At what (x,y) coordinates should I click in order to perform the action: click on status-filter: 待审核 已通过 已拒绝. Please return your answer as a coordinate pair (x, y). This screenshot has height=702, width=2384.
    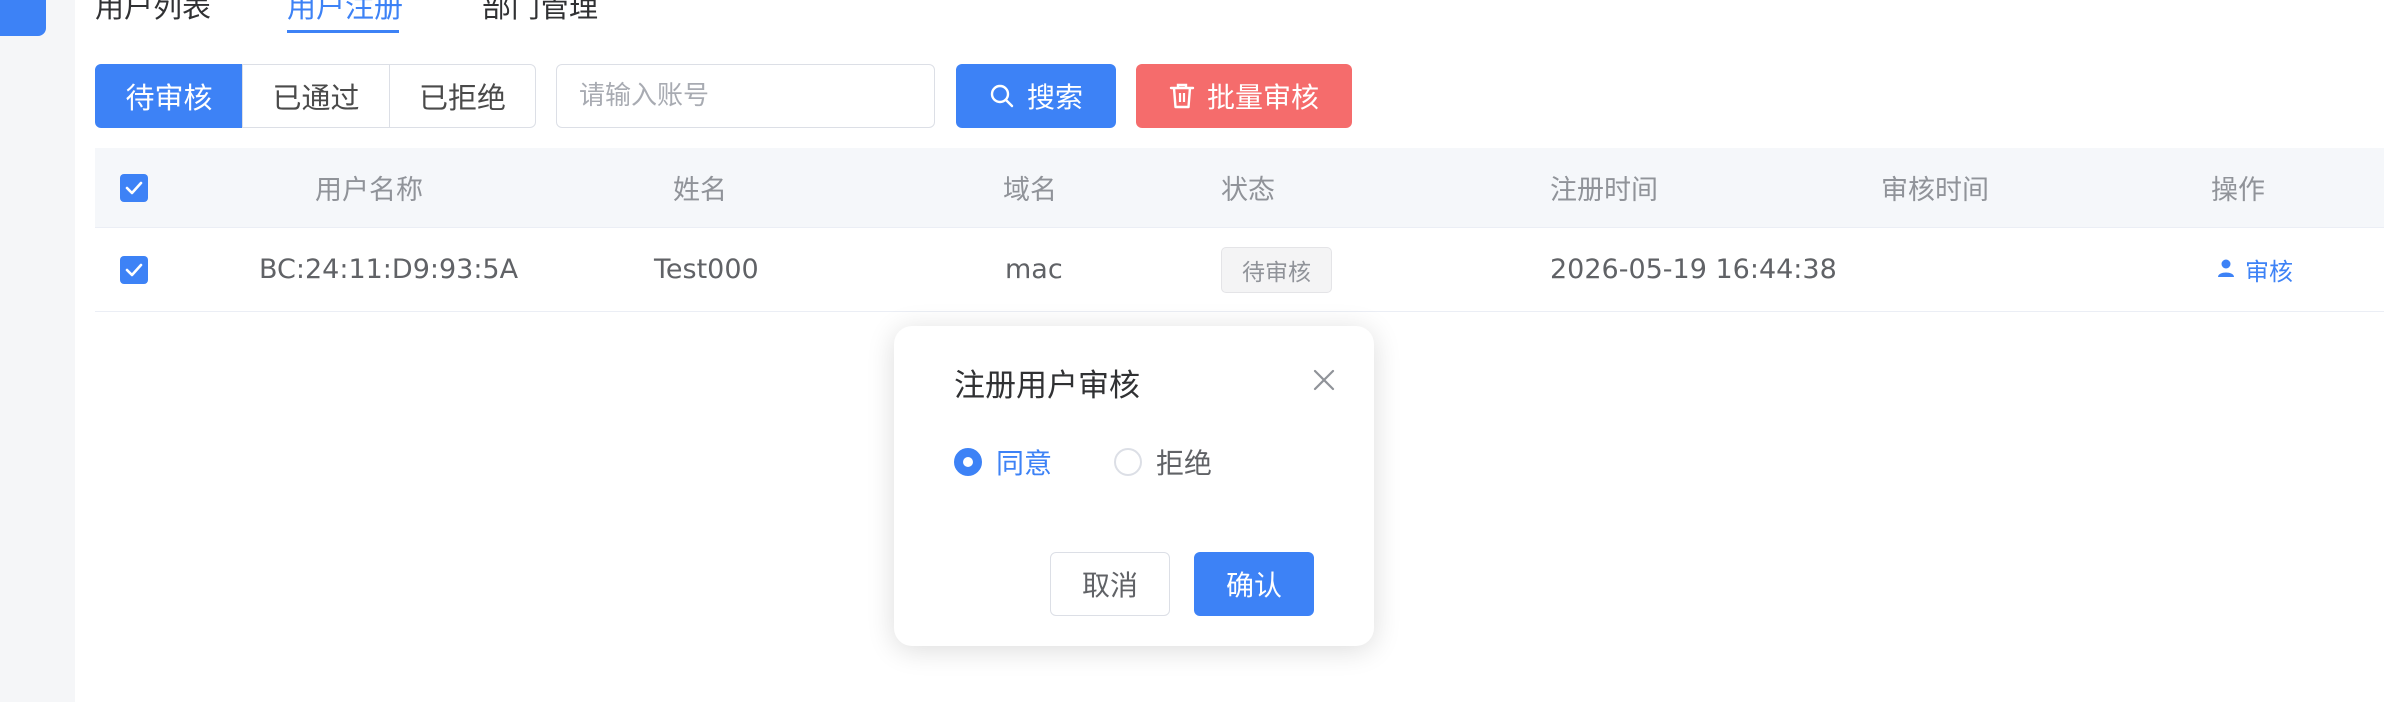
    Looking at the image, I should click on (315, 96).